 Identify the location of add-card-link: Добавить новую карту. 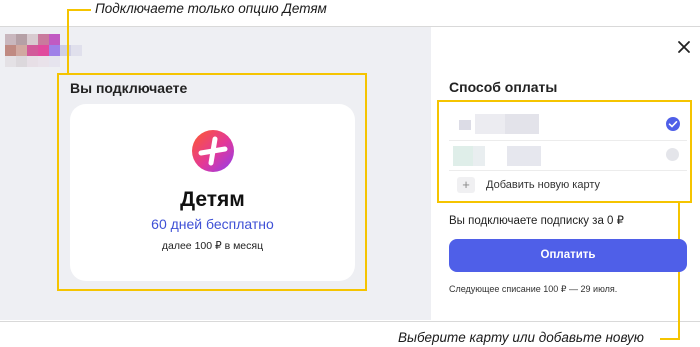
(543, 185).